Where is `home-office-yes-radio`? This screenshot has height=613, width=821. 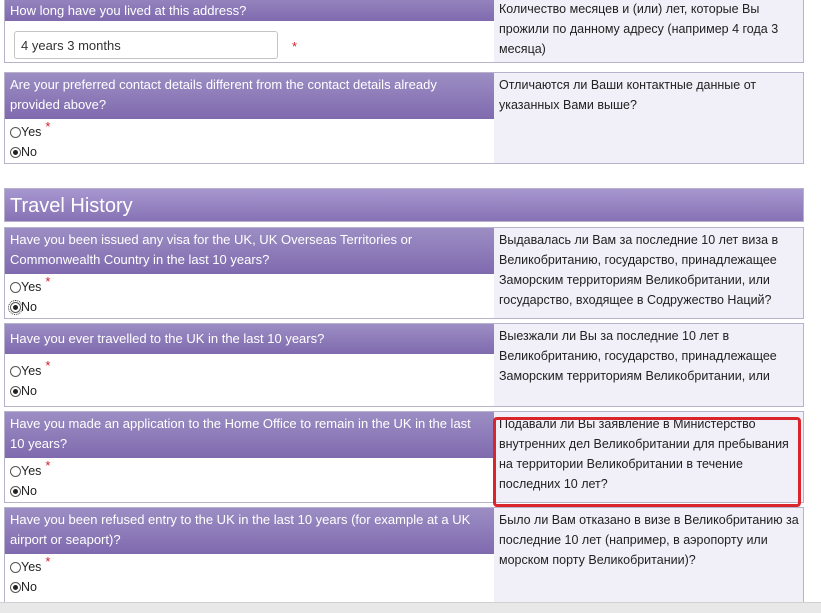
home-office-yes-radio is located at coordinates (15, 471).